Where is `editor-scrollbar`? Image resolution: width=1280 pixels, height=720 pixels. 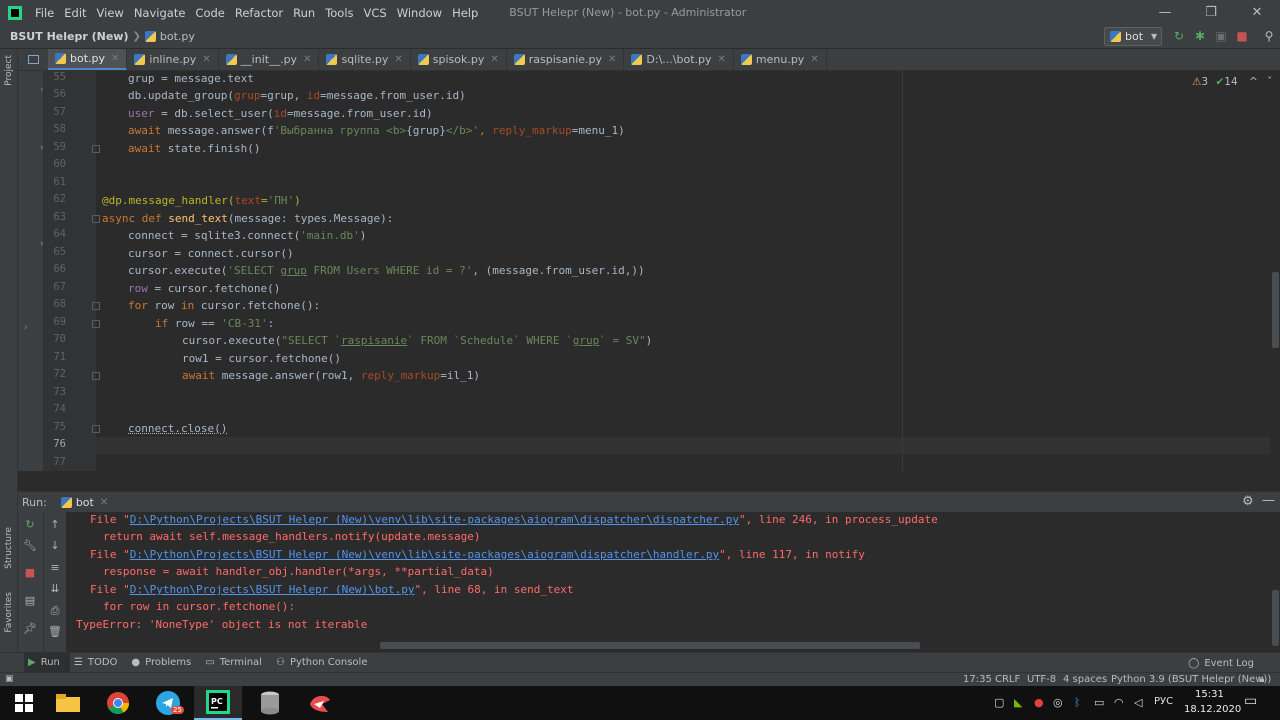
editor-scrollbar is located at coordinates (1275, 310).